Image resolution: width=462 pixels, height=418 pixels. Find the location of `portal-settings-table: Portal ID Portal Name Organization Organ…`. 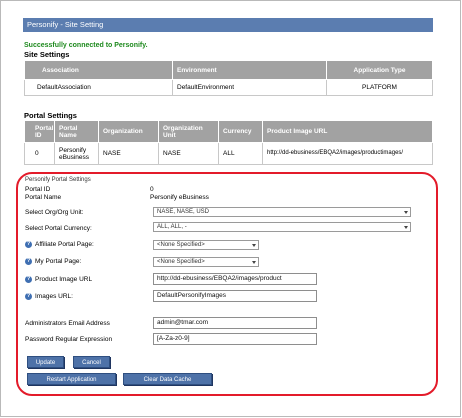

portal-settings-table: Portal ID Portal Name Organization Organ… is located at coordinates (228, 142).